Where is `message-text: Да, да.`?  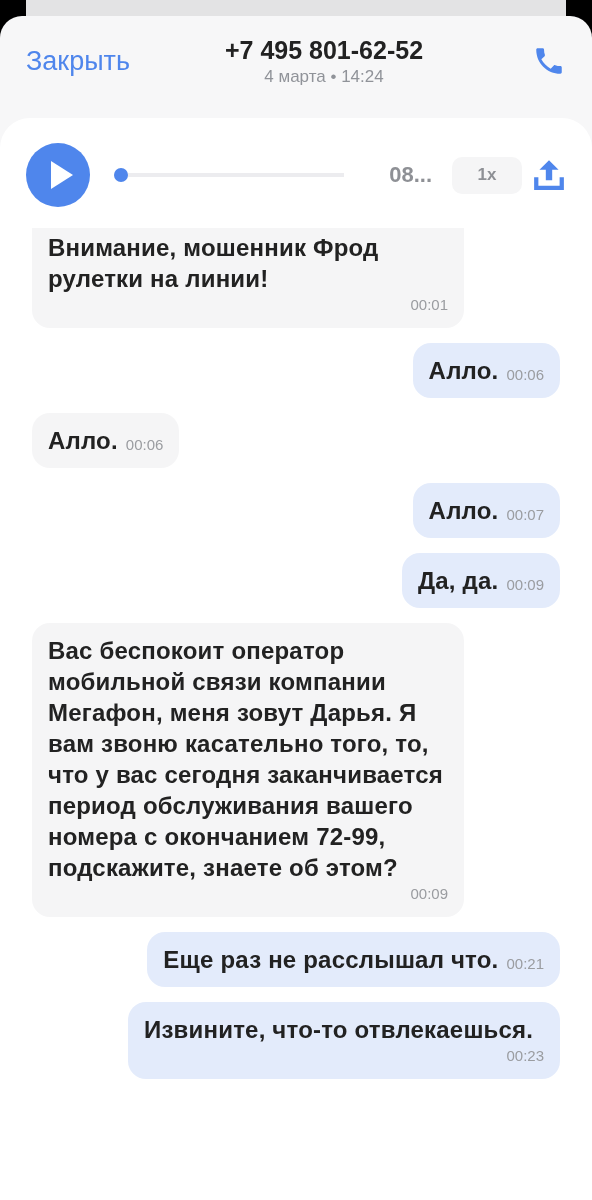 message-text: Да, да. is located at coordinates (458, 581).